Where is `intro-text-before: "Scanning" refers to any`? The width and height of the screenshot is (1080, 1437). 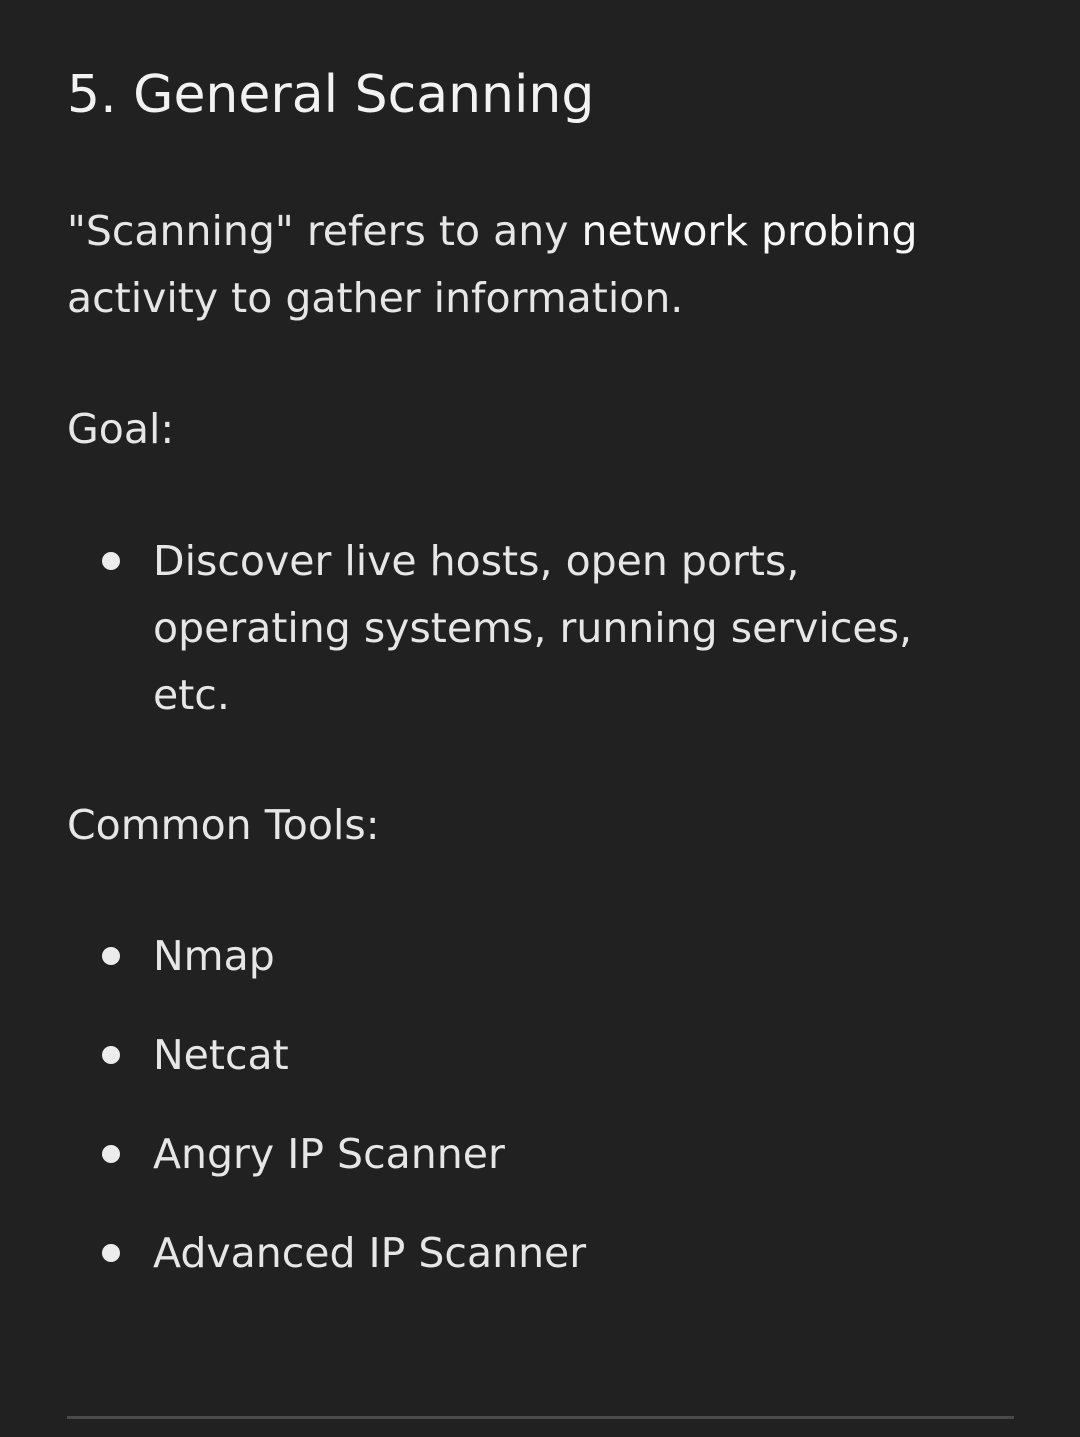 intro-text-before: "Scanning" refers to any is located at coordinates (324, 231).